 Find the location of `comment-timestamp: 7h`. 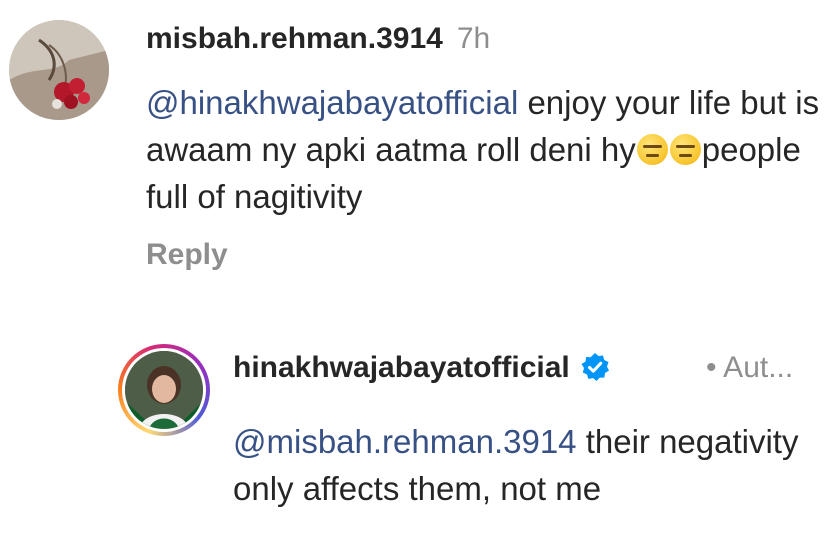

comment-timestamp: 7h is located at coordinates (473, 38).